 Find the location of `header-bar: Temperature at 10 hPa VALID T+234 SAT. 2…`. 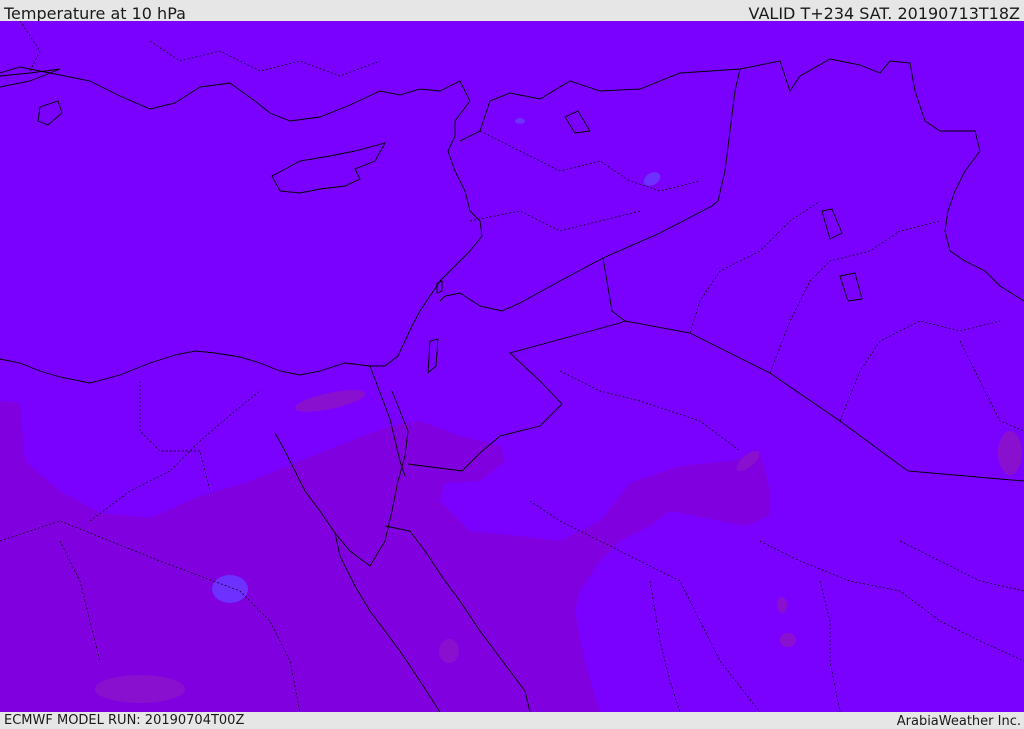

header-bar: Temperature at 10 hPa VALID T+234 SAT. 2… is located at coordinates (512, 11).